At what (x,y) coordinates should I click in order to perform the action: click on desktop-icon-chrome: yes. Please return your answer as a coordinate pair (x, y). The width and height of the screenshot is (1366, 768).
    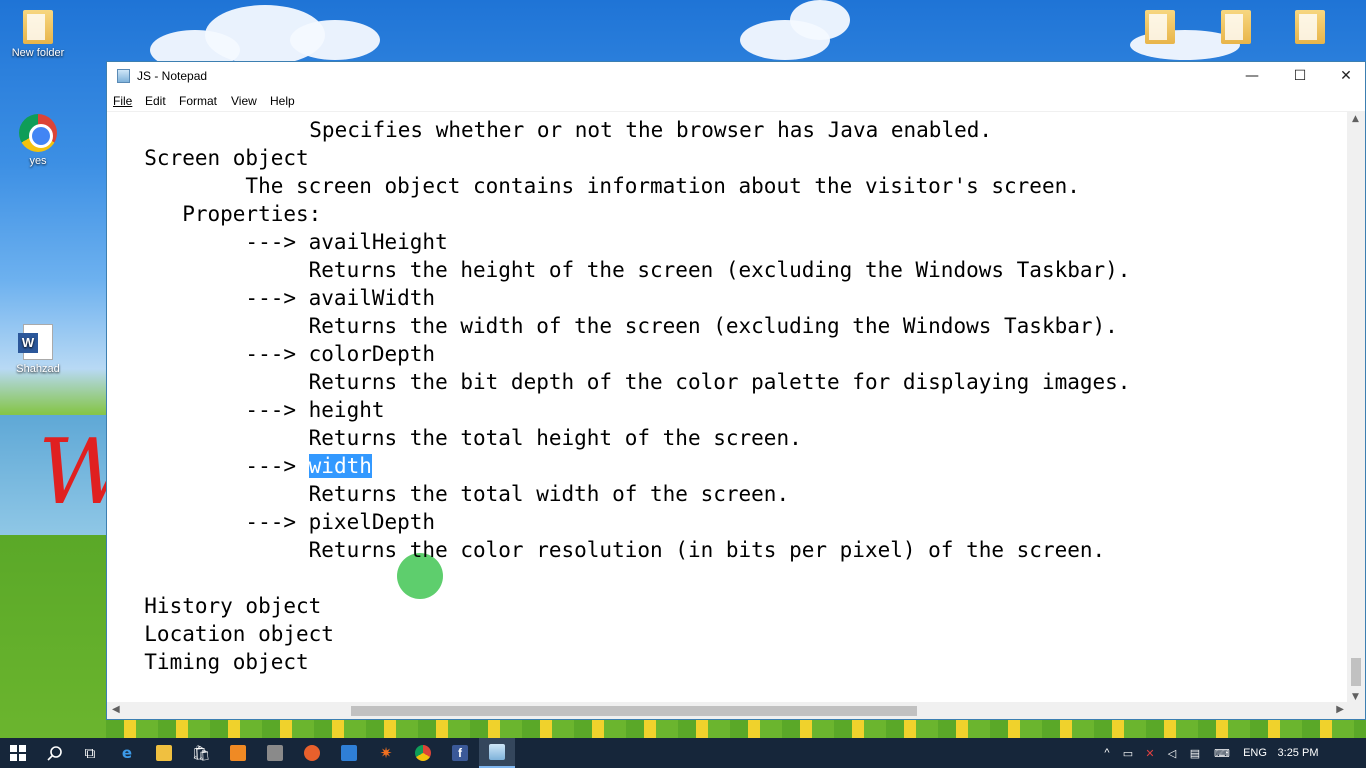
    Looking at the image, I should click on (38, 140).